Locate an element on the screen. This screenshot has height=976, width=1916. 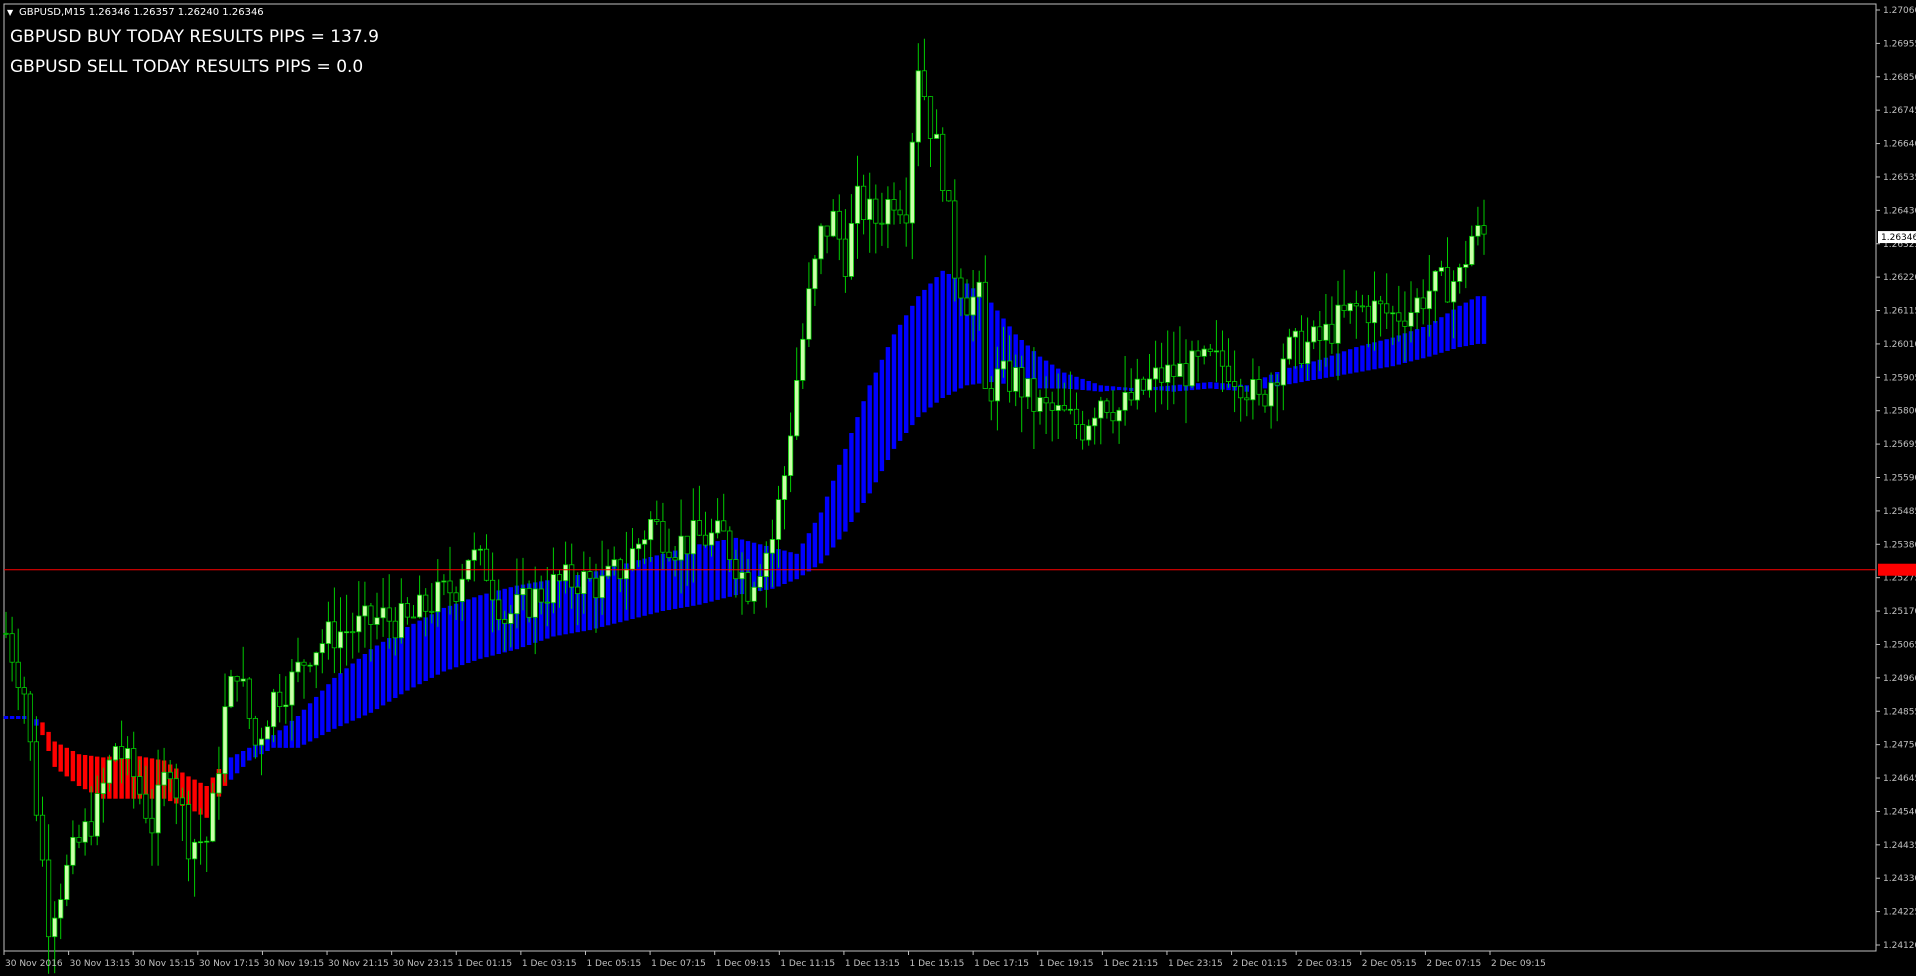
current-price-marker: 1.26346 is located at coordinates (1897, 237).